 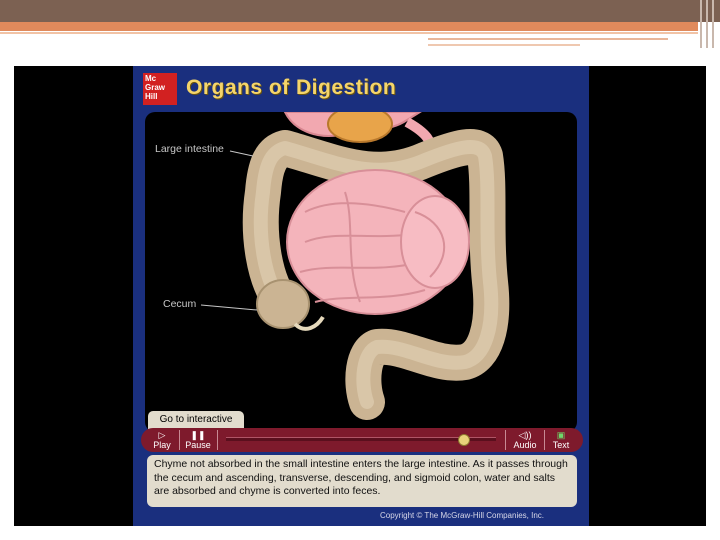 What do you see at coordinates (283, 304) in the screenshot?
I see `cecum-shape` at bounding box center [283, 304].